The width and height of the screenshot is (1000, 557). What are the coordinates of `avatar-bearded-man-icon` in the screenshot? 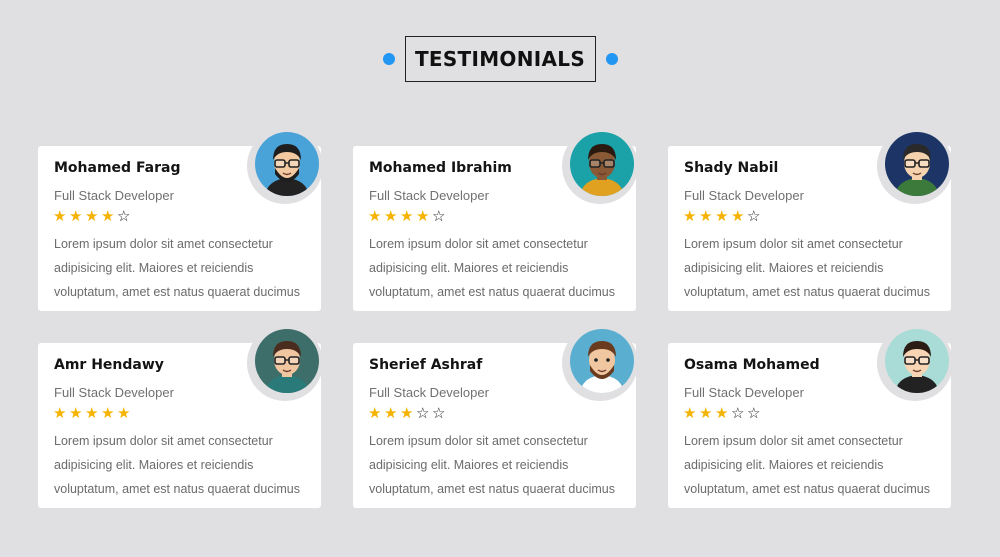 It's located at (602, 361).